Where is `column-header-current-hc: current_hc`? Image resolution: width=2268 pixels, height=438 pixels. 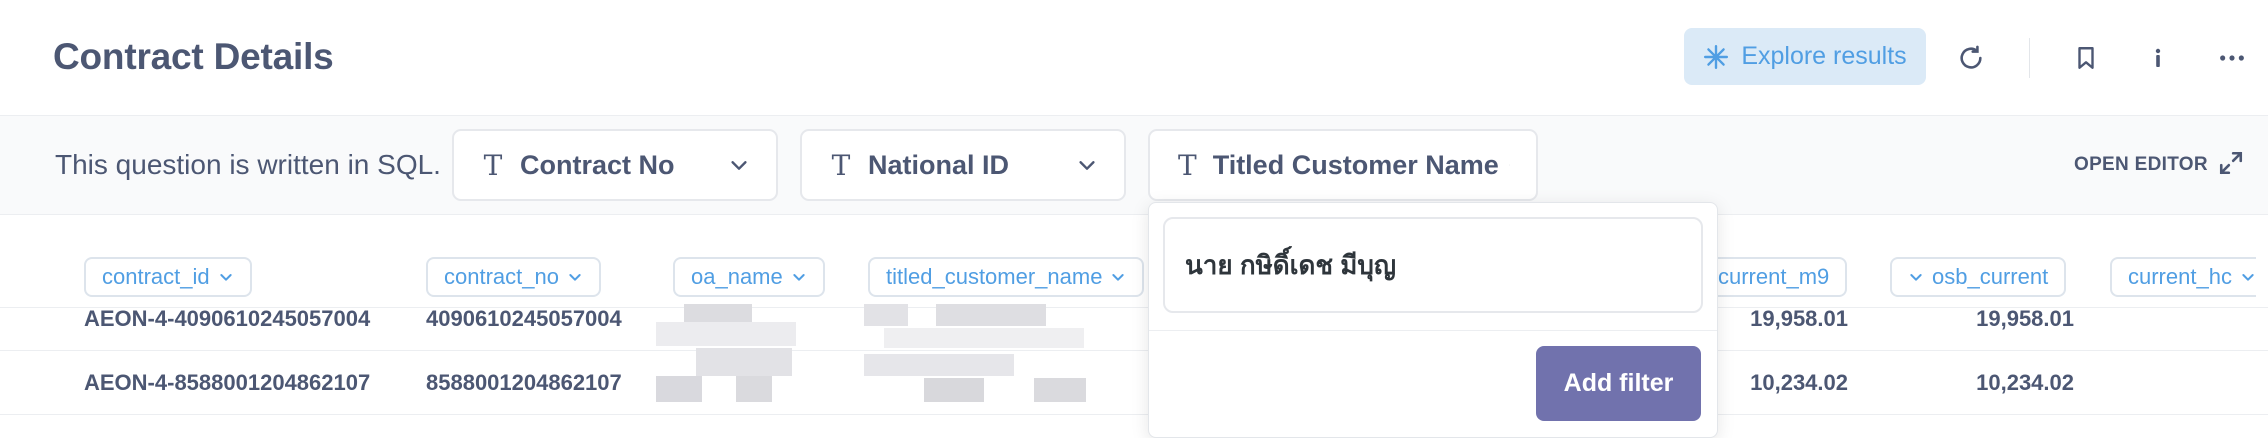 column-header-current-hc: current_hc is located at coordinates (2183, 277).